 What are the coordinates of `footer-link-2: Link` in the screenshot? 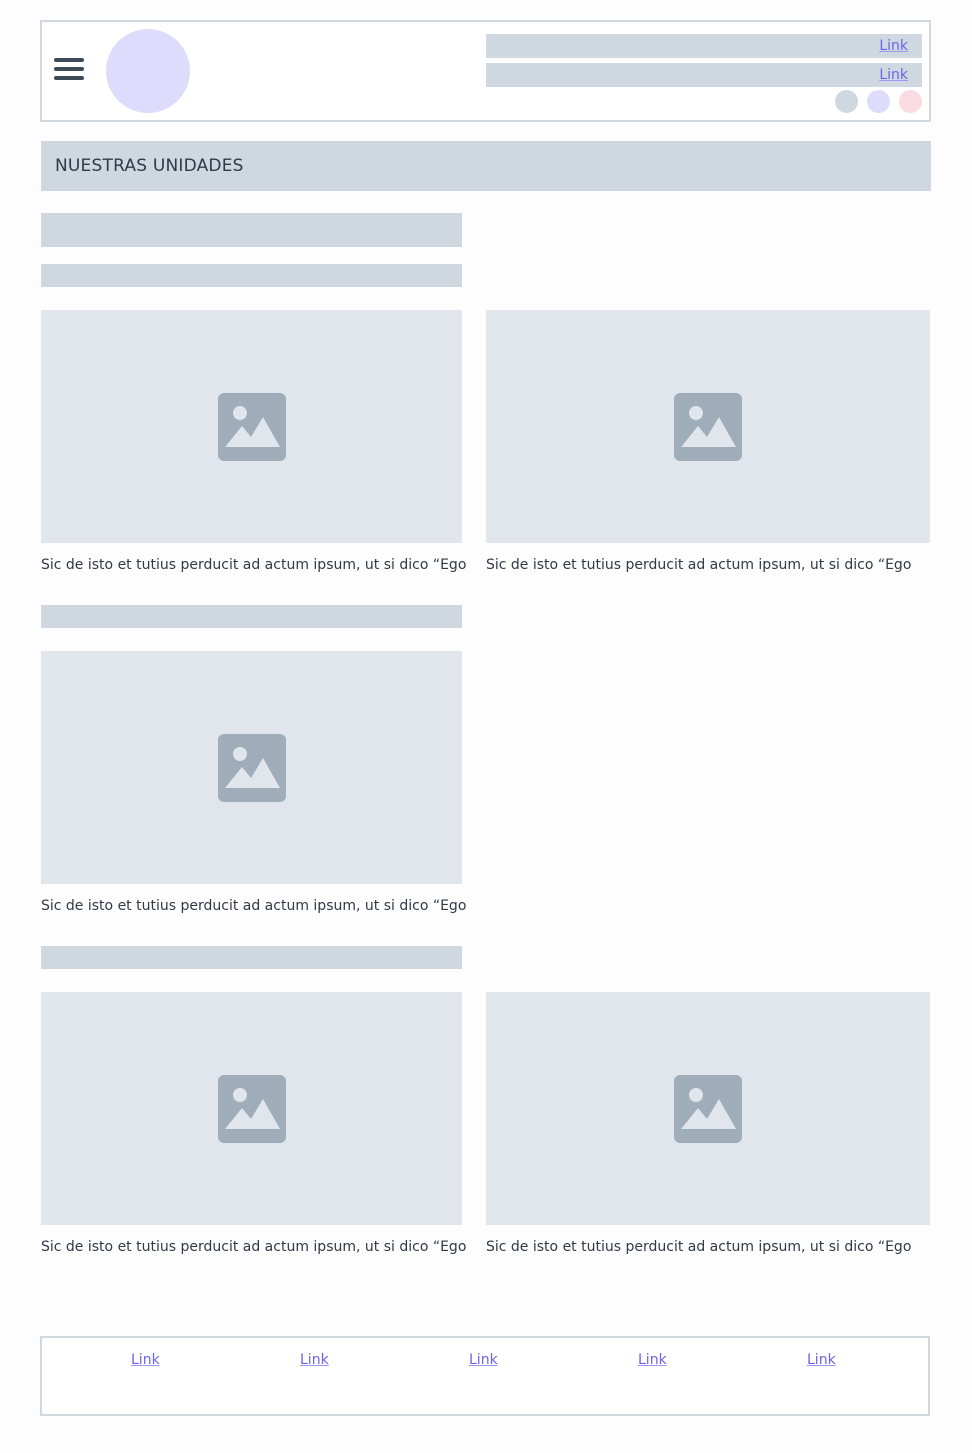 It's located at (314, 1360).